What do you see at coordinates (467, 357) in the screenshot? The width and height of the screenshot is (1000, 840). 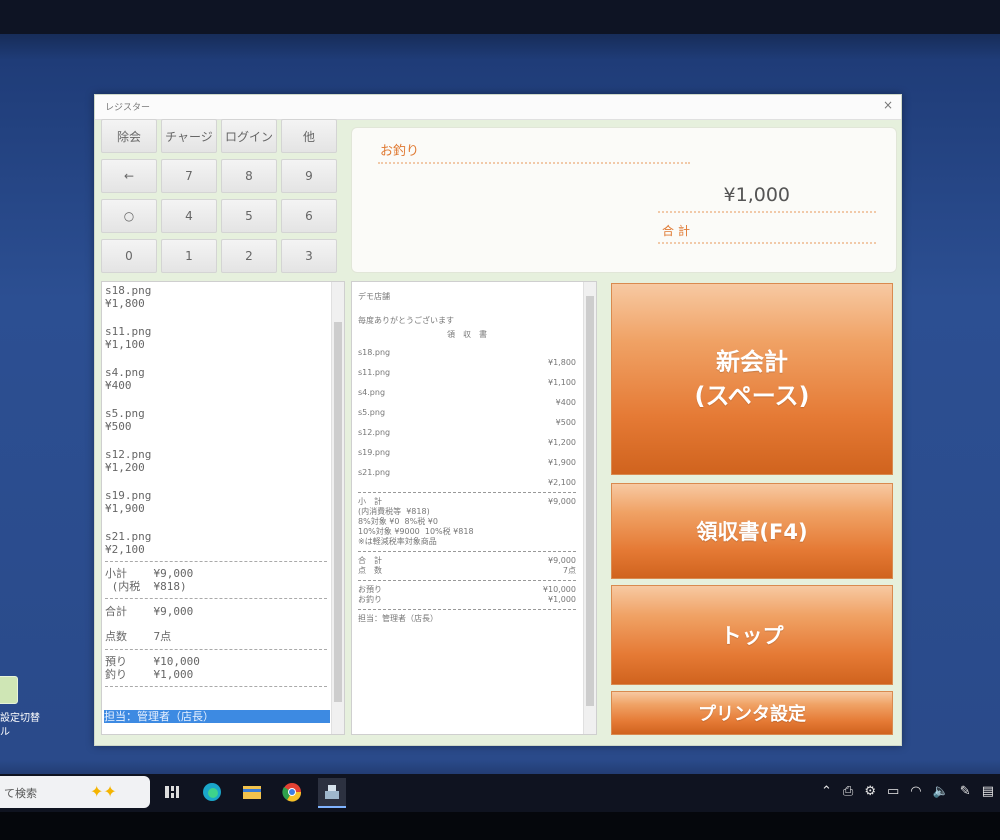 I see `receipt-item: s18.png ¥1,800` at bounding box center [467, 357].